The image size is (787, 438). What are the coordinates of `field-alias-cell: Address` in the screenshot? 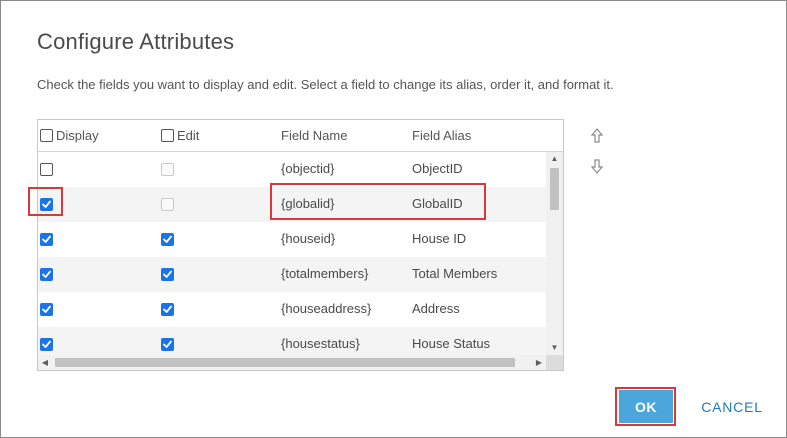 It's located at (436, 308).